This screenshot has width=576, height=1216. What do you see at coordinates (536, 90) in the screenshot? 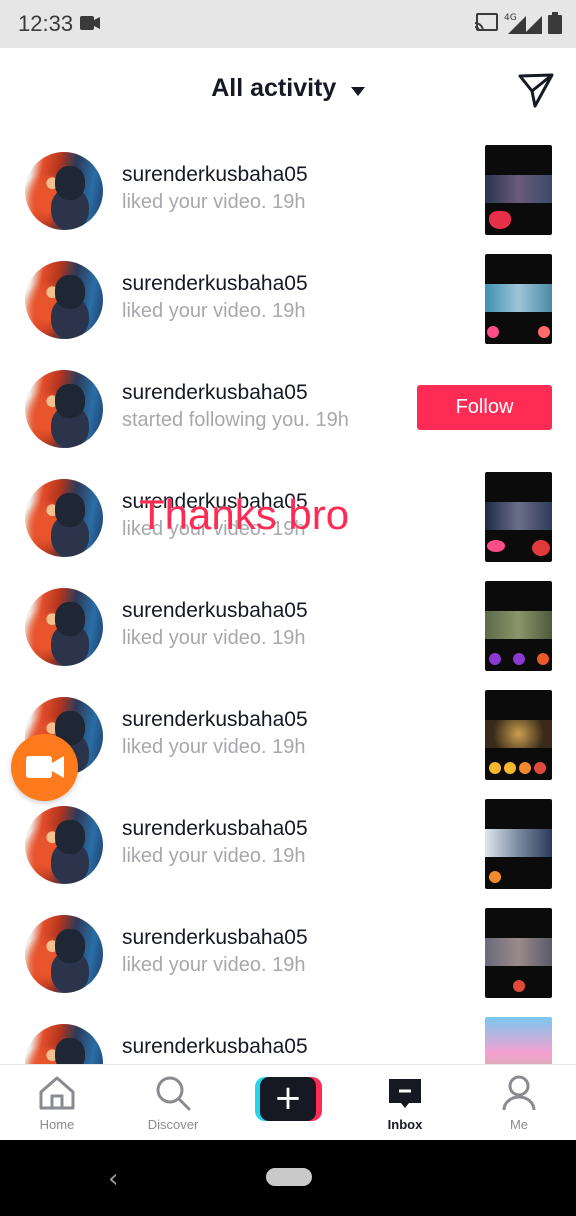
I see `send-message-icon` at bounding box center [536, 90].